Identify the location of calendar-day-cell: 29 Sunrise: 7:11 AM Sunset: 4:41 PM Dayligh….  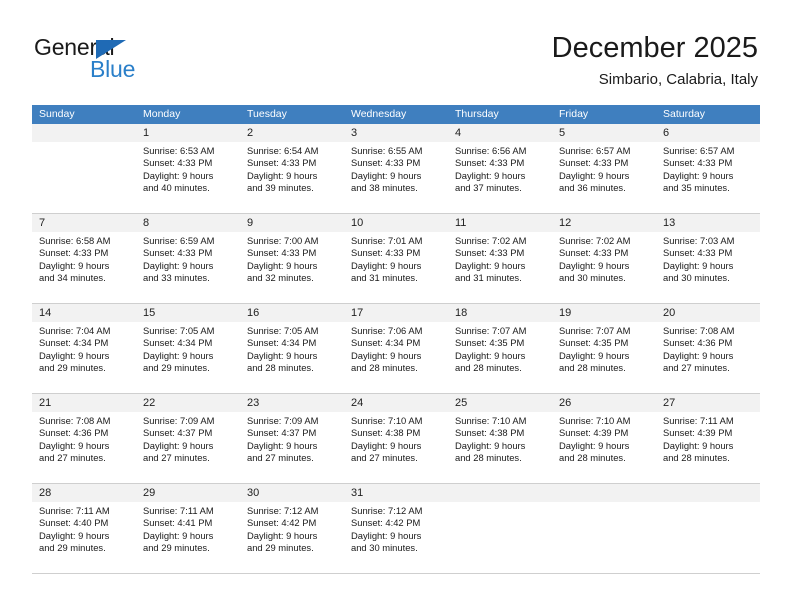
(188, 528).